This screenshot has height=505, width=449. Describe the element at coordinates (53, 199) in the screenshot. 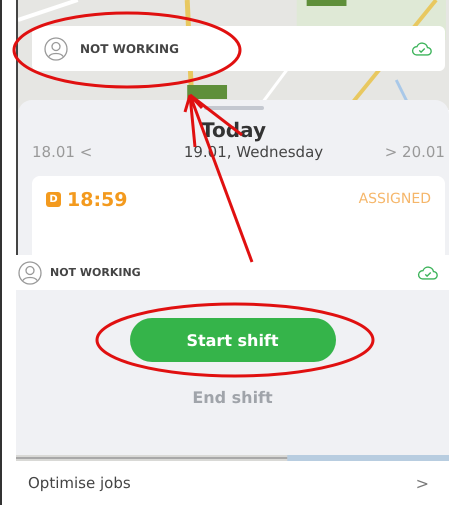

I see `job-type-badge: D` at that location.